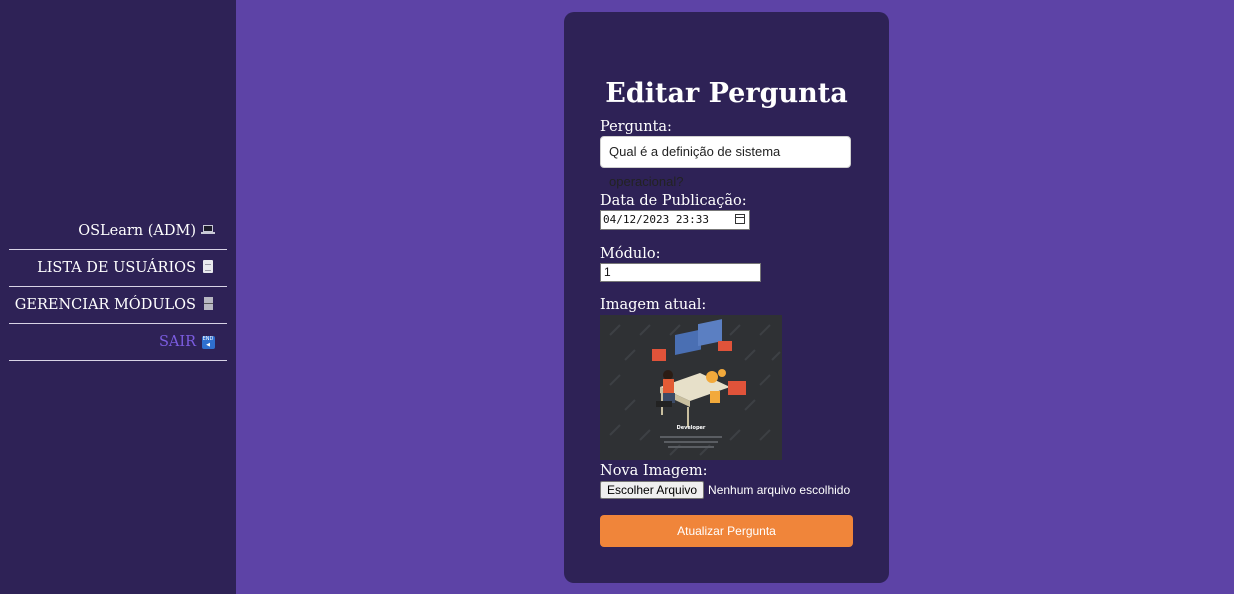 Image resolution: width=1234 pixels, height=594 pixels. Describe the element at coordinates (726, 531) in the screenshot. I see `update-question-button: Atualizar Pergunta` at that location.